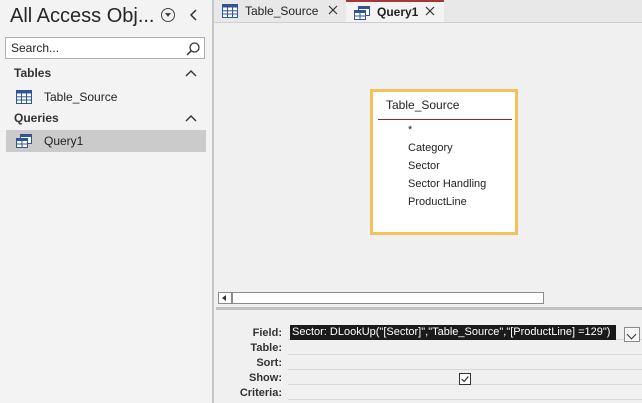 The width and height of the screenshot is (642, 403). Describe the element at coordinates (445, 119) in the screenshot. I see `field-list-divider` at that location.